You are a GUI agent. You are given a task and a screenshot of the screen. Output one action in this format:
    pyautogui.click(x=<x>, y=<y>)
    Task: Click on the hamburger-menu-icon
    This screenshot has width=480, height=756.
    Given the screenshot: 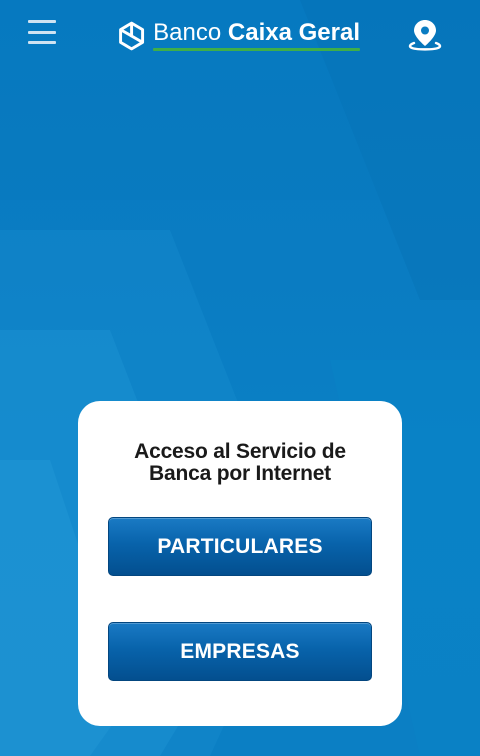 What is the action you would take?
    pyautogui.click(x=42, y=21)
    